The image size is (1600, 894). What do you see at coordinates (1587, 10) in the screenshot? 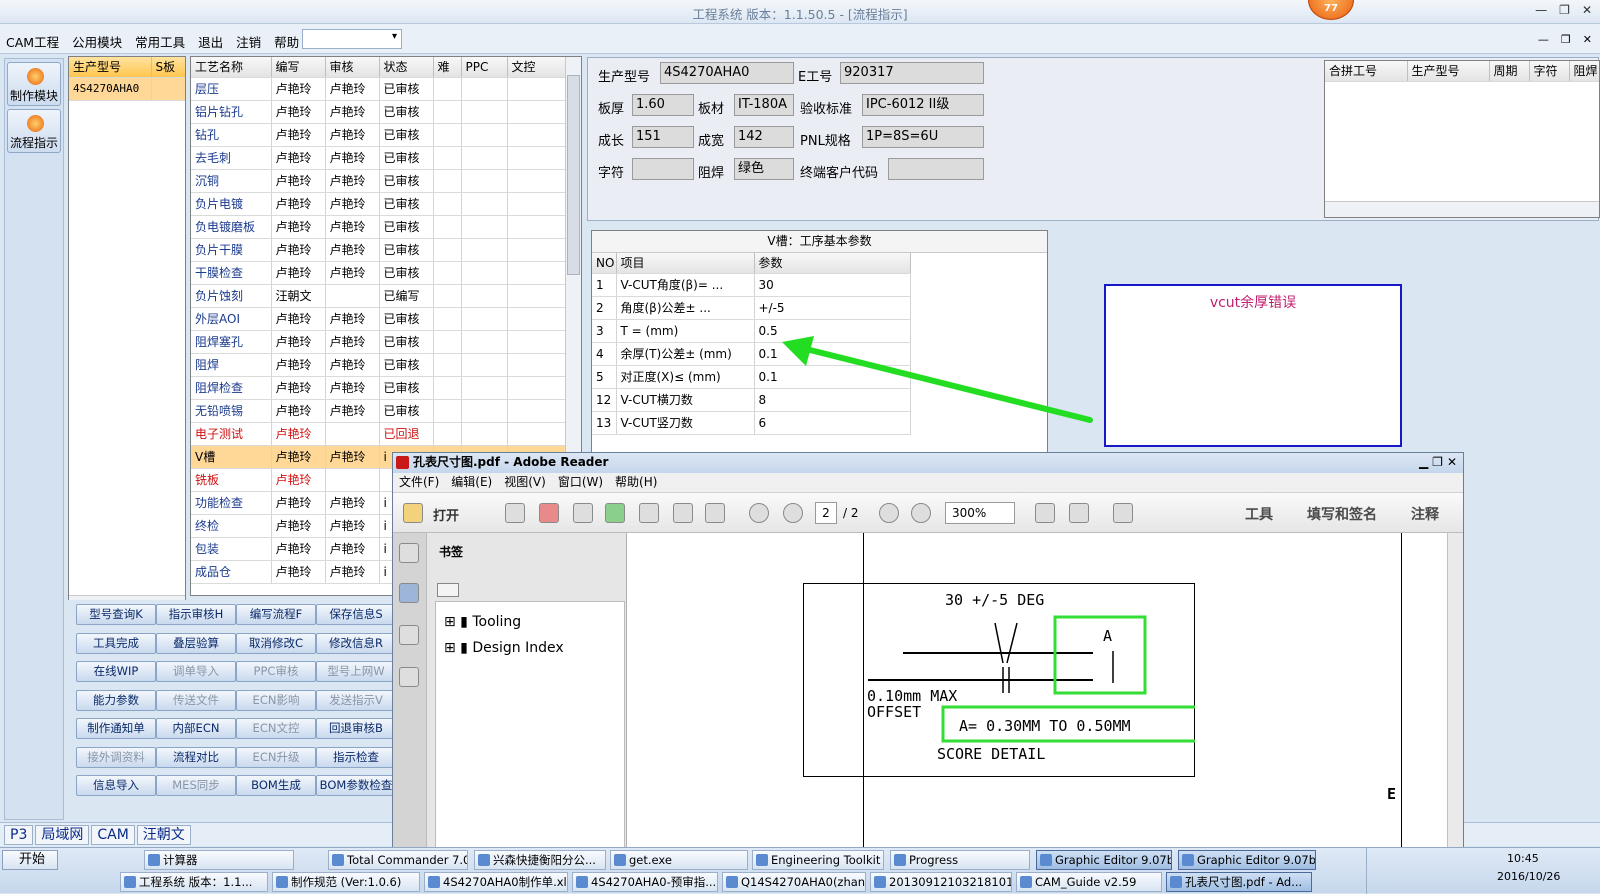
I see `close-icon: ✕` at bounding box center [1587, 10].